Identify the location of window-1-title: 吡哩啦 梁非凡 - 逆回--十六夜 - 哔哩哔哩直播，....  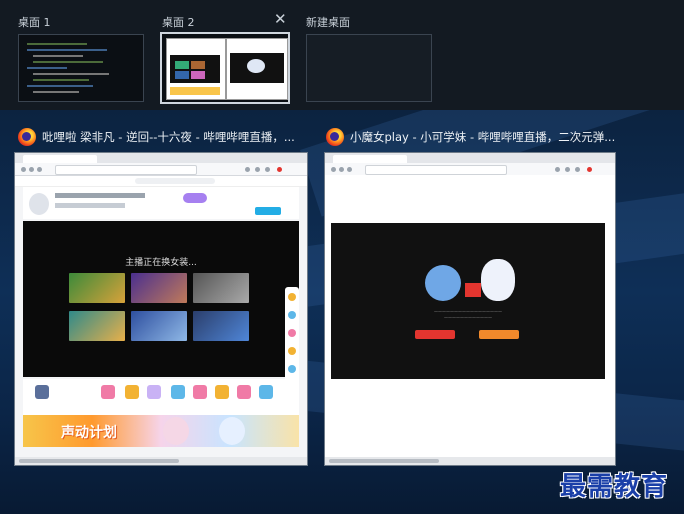
(168, 137).